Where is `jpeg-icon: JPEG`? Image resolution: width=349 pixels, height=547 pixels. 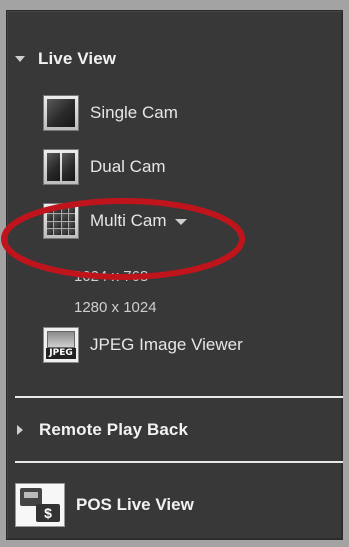
jpeg-icon: JPEG is located at coordinates (61, 345).